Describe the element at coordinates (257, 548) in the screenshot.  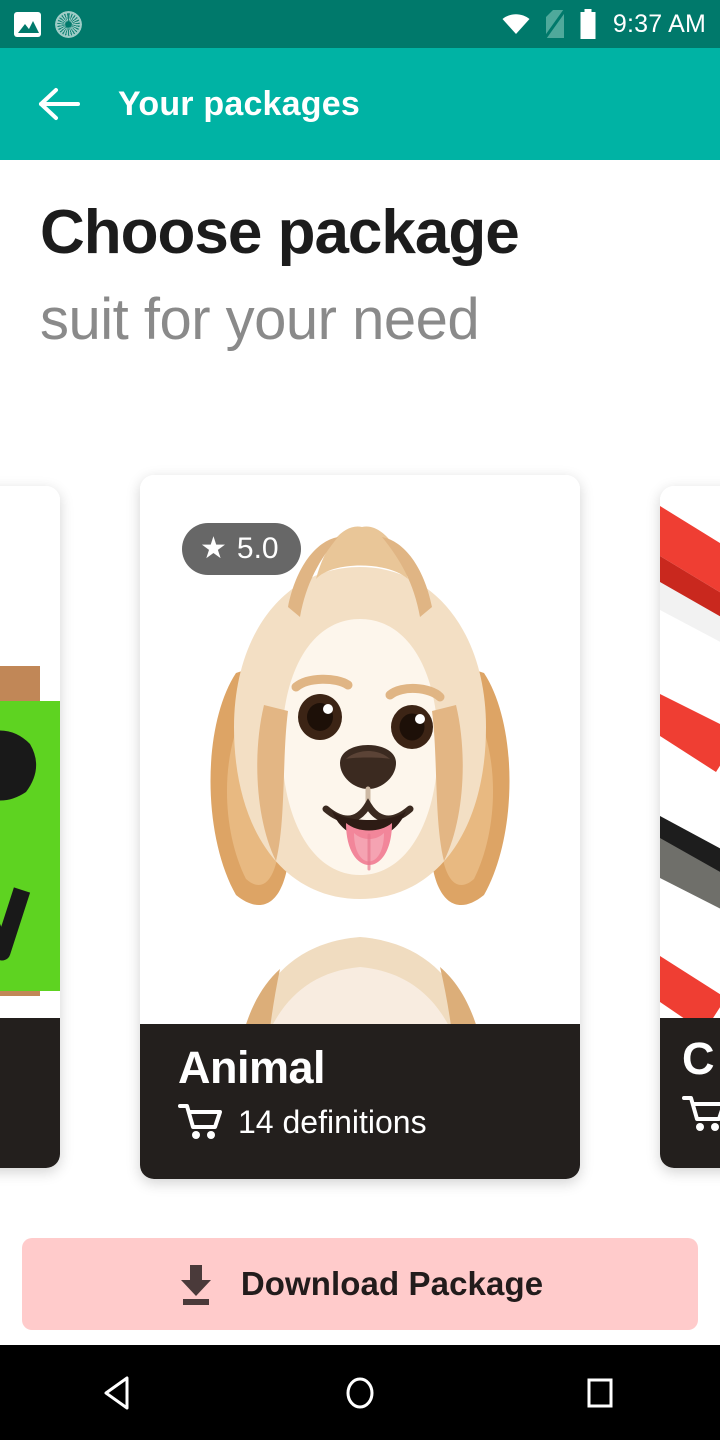
I see `package-rating-value: 5.0` at that location.